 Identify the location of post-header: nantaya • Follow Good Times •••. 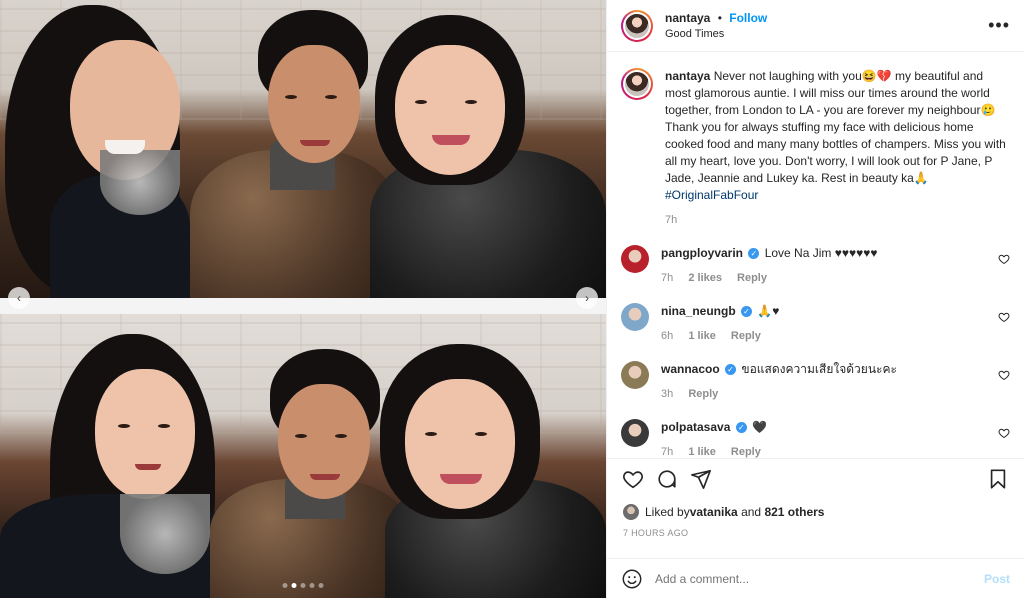
(815, 26).